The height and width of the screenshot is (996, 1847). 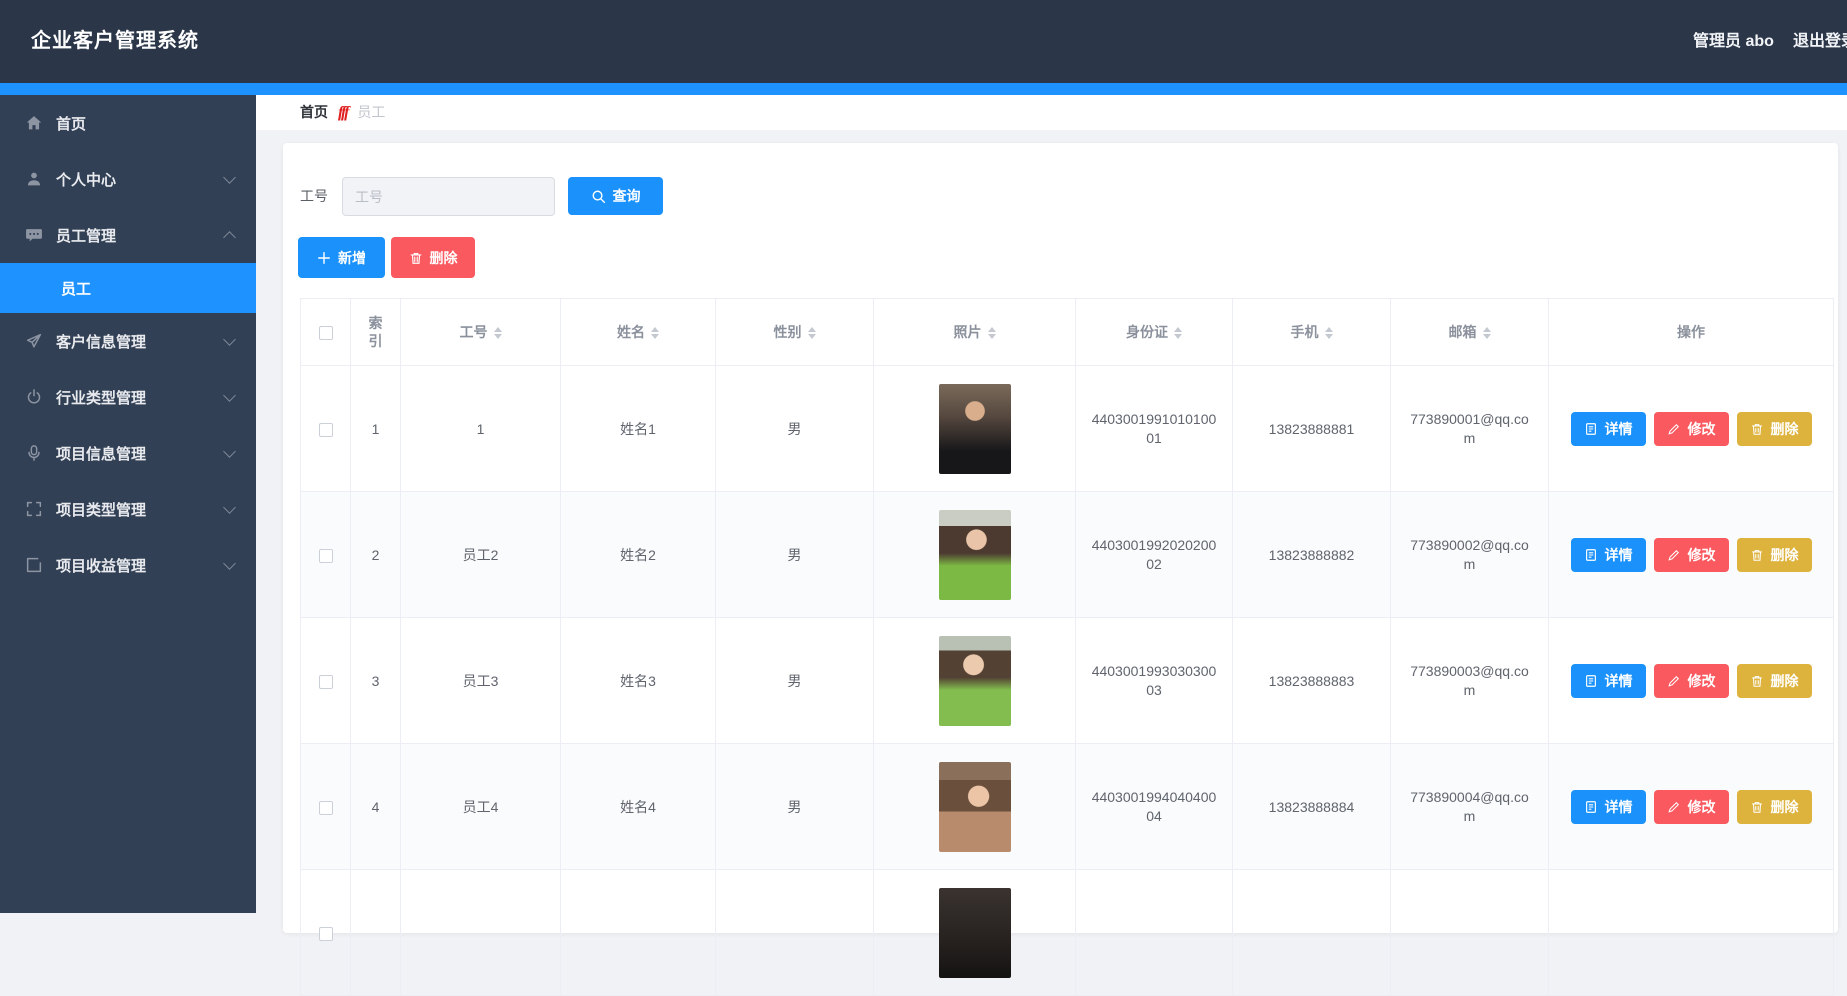 What do you see at coordinates (128, 235) in the screenshot?
I see `sidebar-item-employee-management: 员工管理` at bounding box center [128, 235].